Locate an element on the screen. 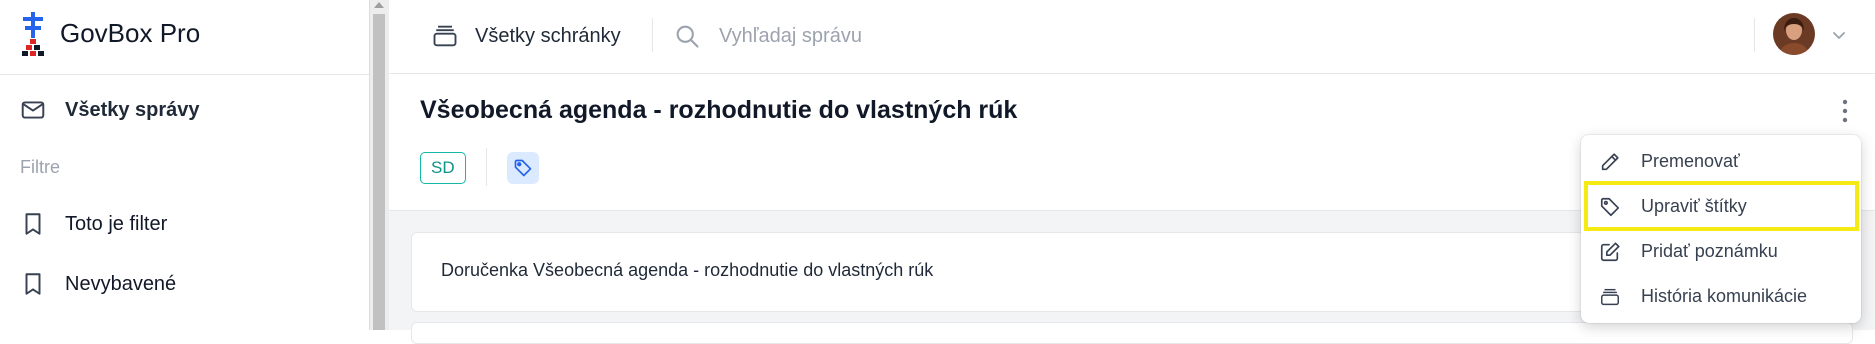 Image resolution: width=1875 pixels, height=344 pixels. scroll-up-arrow-icon is located at coordinates (379, 5).